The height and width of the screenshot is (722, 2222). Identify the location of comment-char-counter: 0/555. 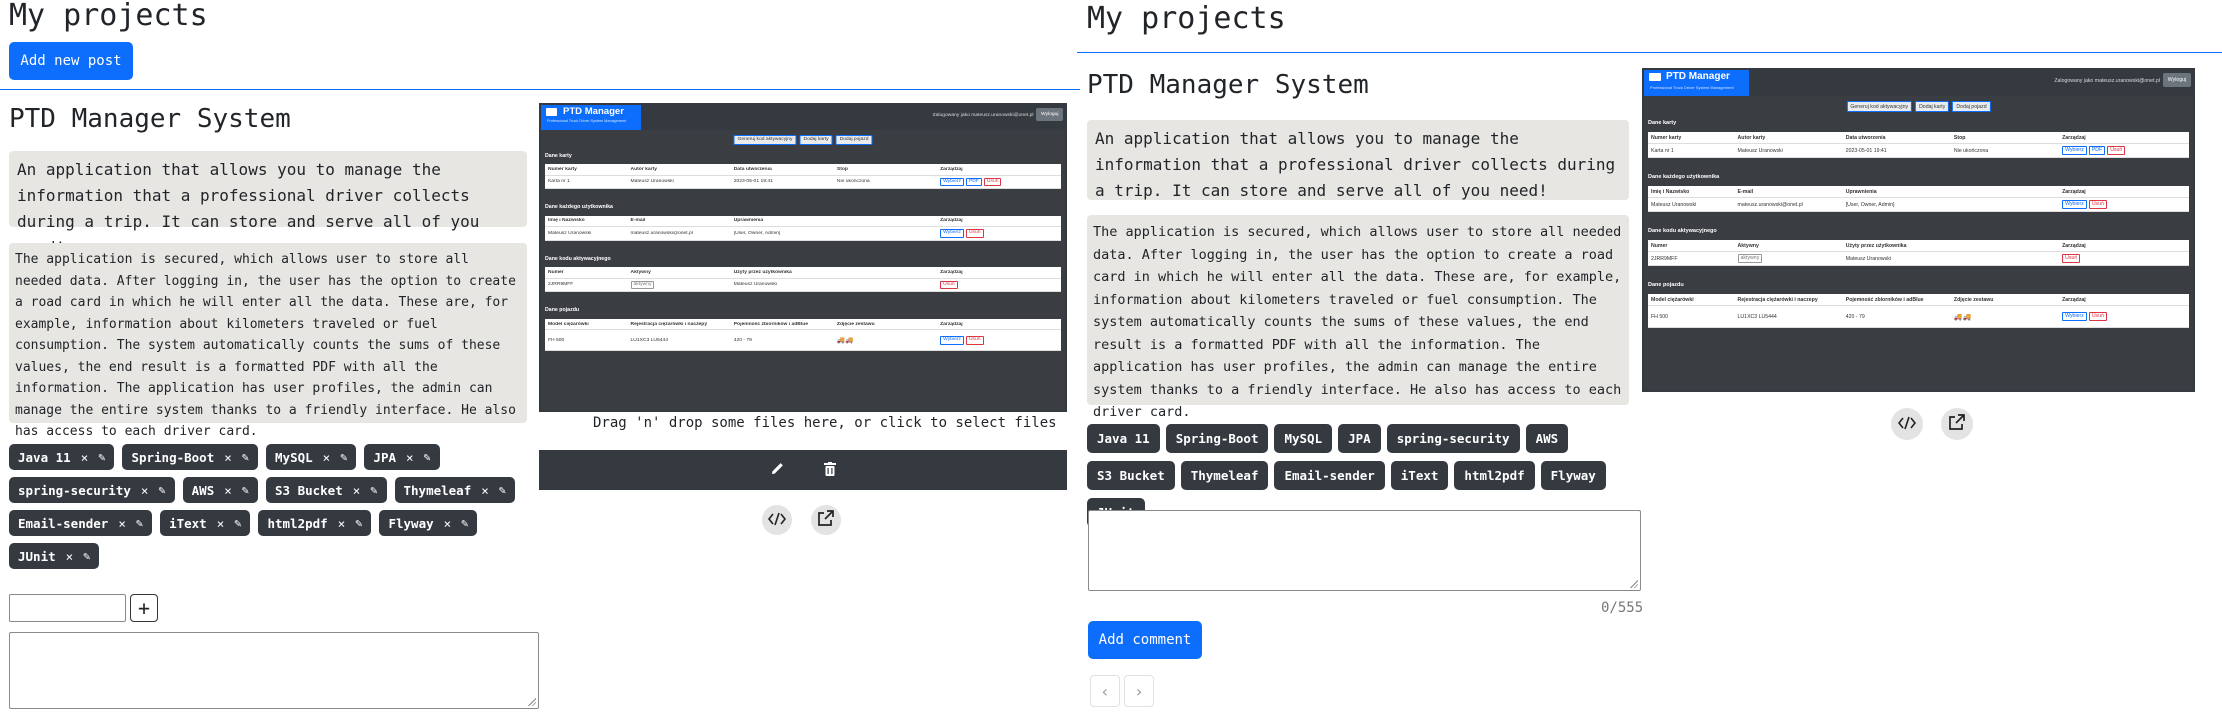
(1622, 608).